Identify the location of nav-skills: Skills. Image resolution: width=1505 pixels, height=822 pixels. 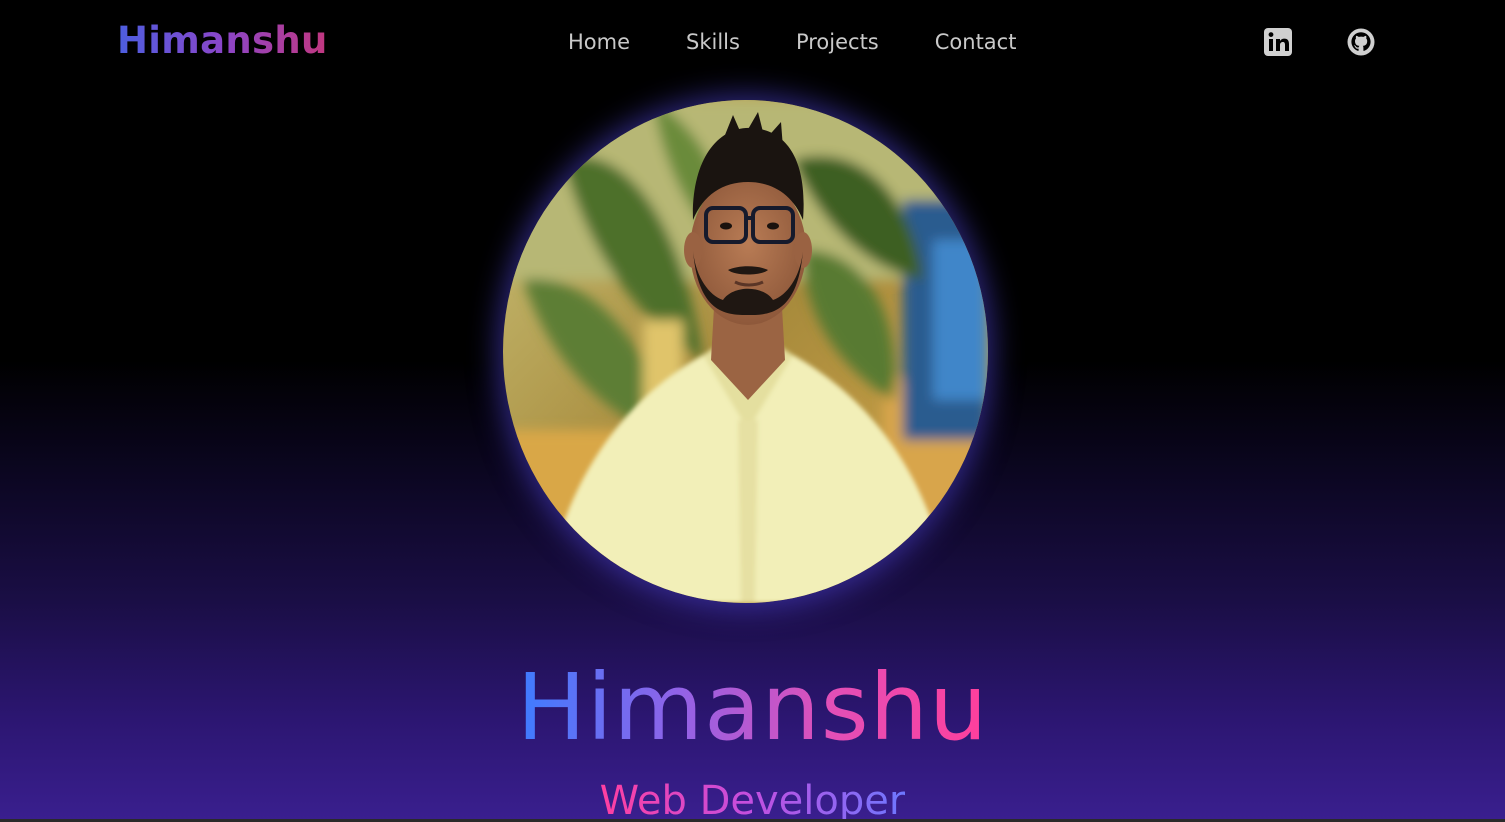
(713, 42).